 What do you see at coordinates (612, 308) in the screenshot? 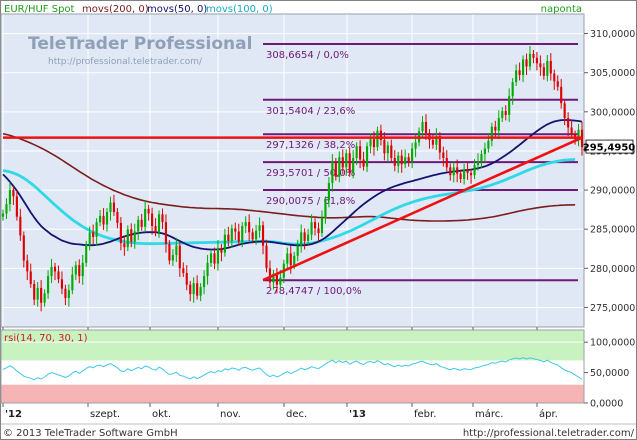
I see `price-tick-label: 275,0000` at bounding box center [612, 308].